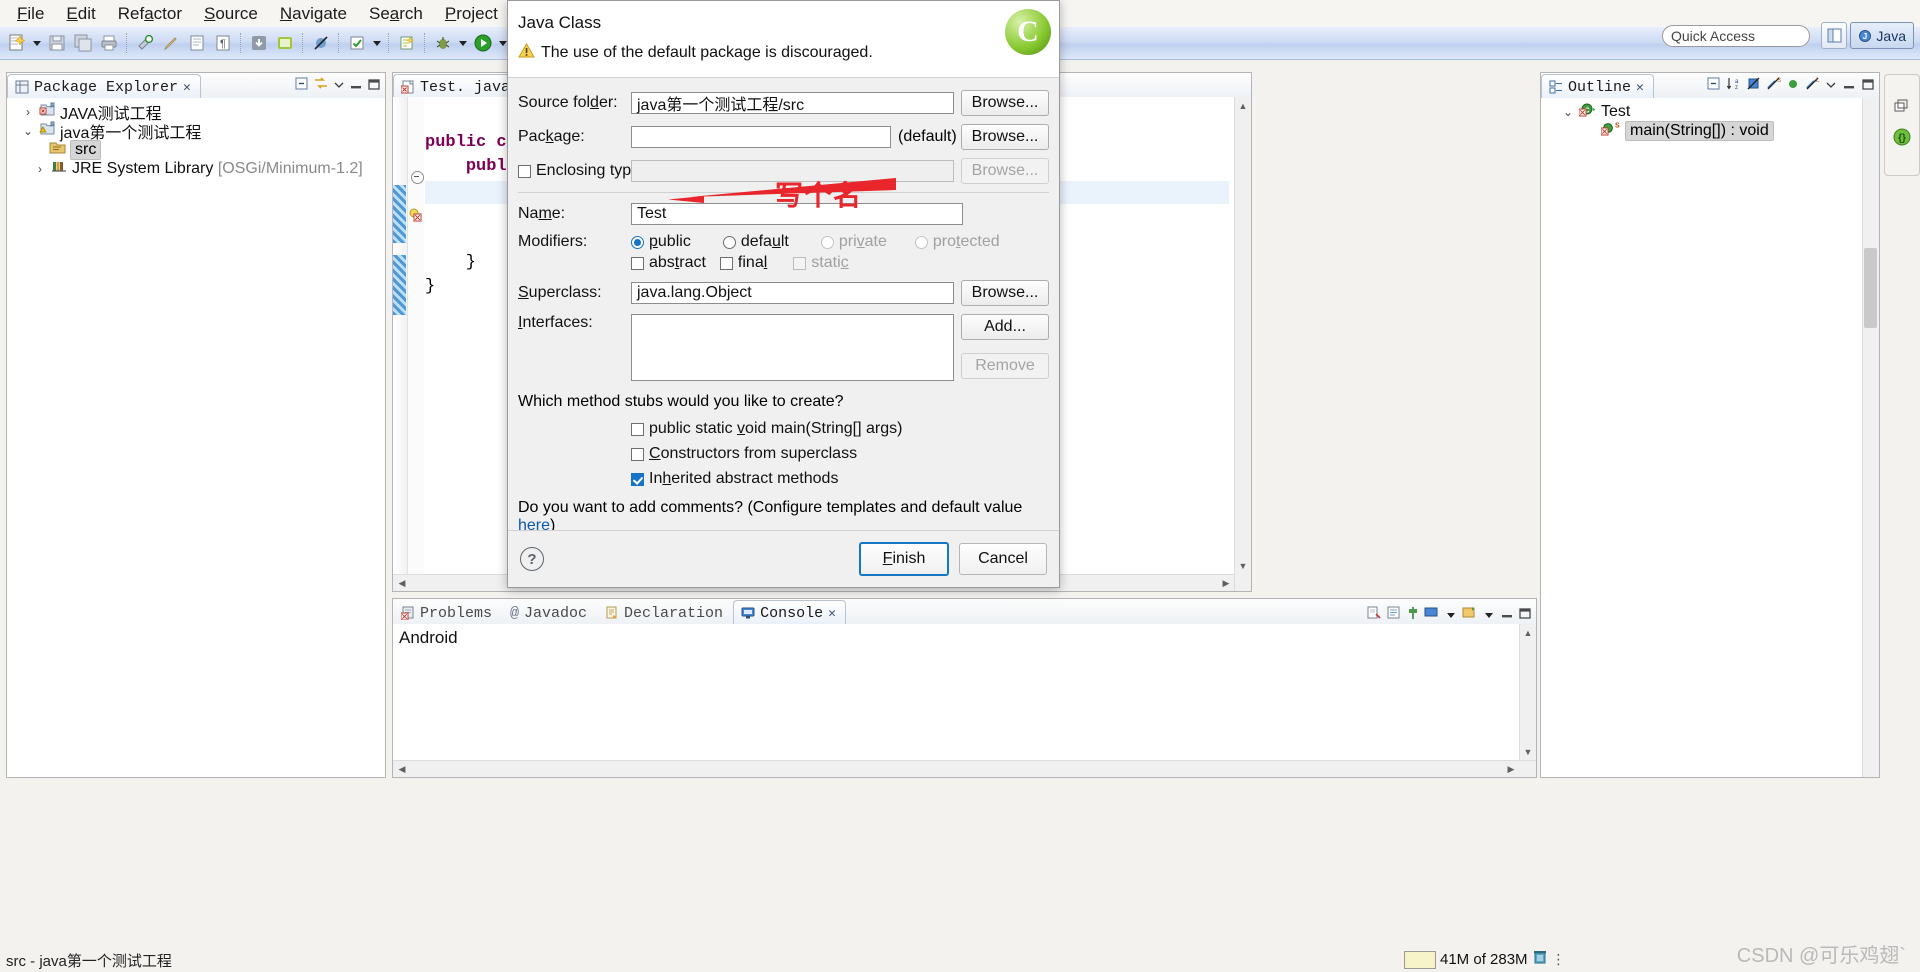 The height and width of the screenshot is (972, 1920). Describe the element at coordinates (637, 242) in the screenshot. I see `modifier-public-radio` at that location.